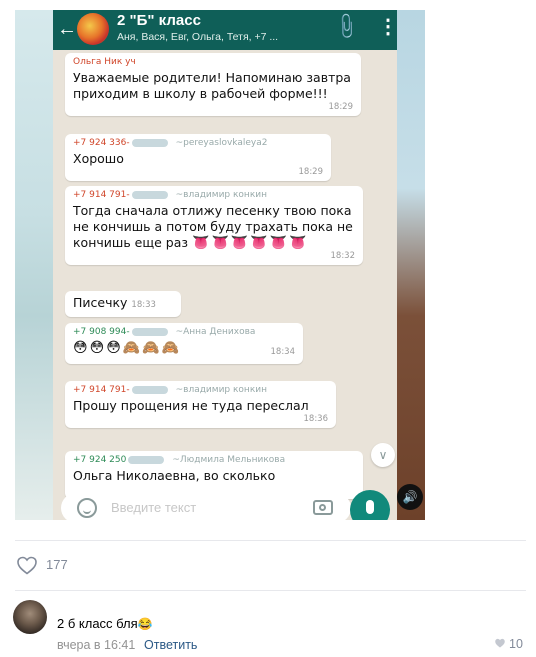  Describe the element at coordinates (343, 256) in the screenshot. I see `message-time: 18:32` at that location.